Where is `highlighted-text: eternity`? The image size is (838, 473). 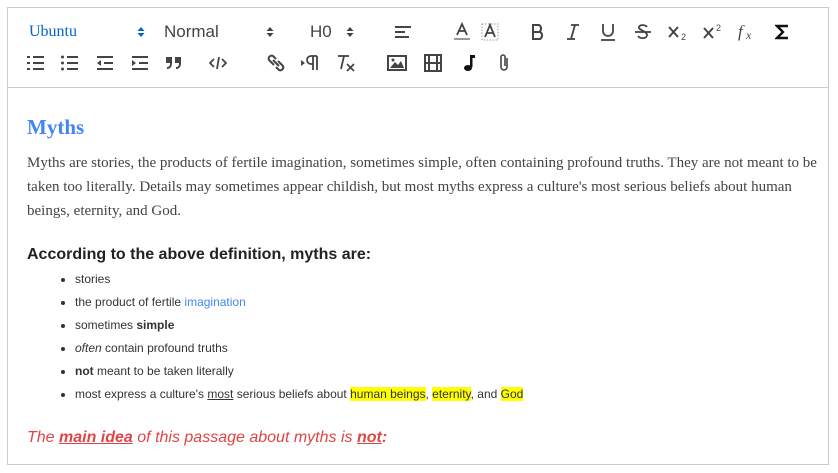 highlighted-text: eternity is located at coordinates (451, 394).